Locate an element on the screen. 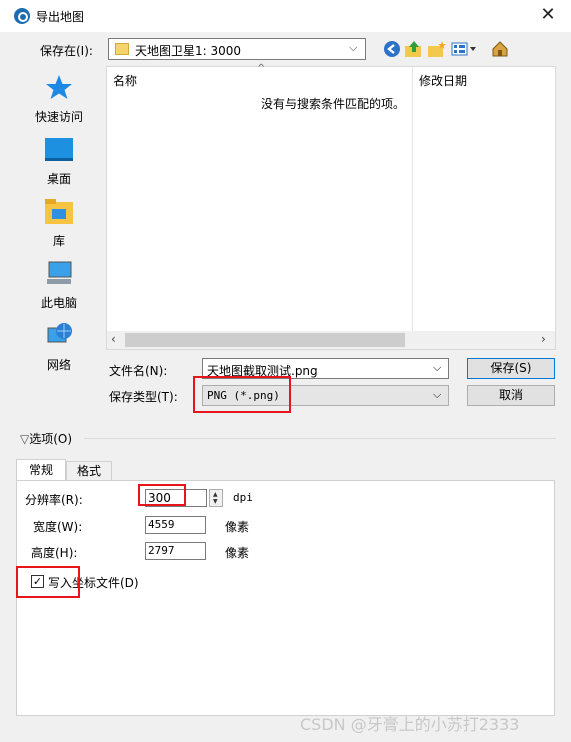 This screenshot has width=571, height=742. width-unit: 像素 is located at coordinates (237, 527).